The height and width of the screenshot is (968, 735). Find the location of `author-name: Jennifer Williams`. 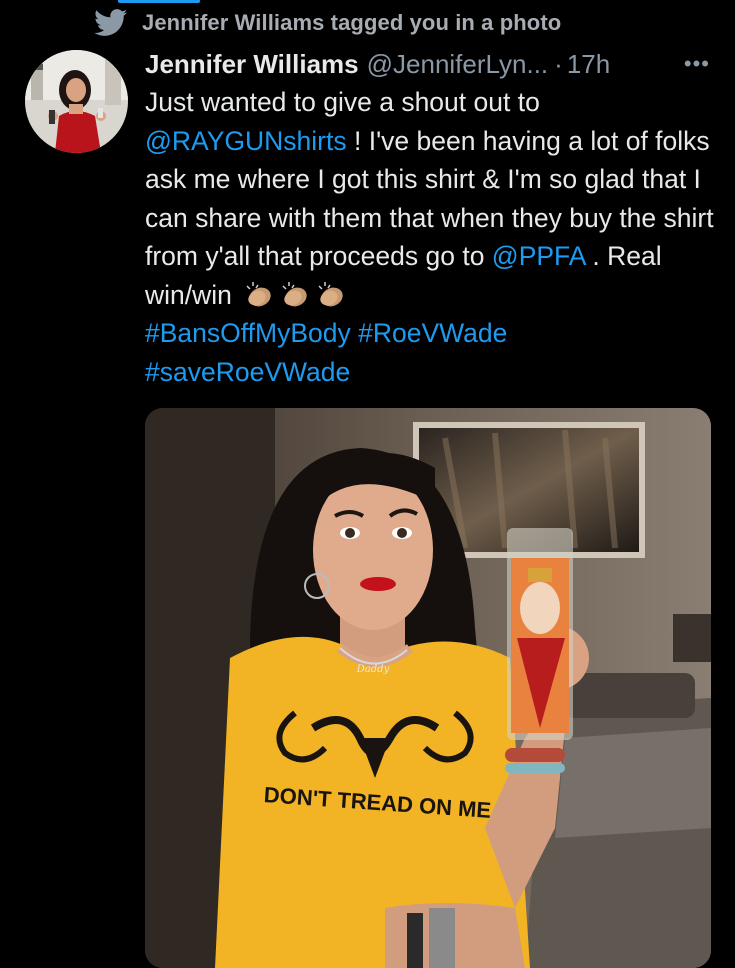

author-name: Jennifer Williams is located at coordinates (252, 64).